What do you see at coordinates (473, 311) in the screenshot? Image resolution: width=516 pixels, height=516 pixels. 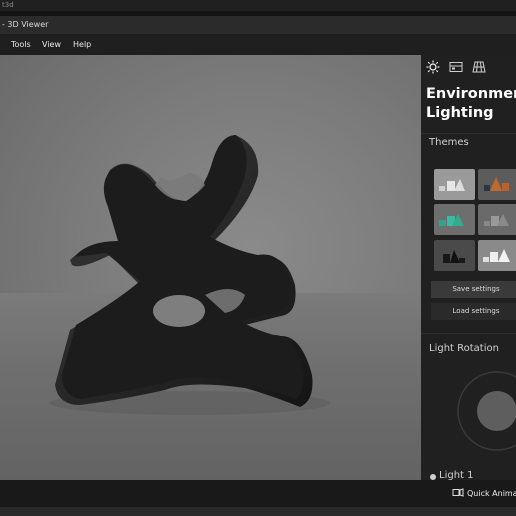 I see `load-settings-button: Load settings` at bounding box center [473, 311].